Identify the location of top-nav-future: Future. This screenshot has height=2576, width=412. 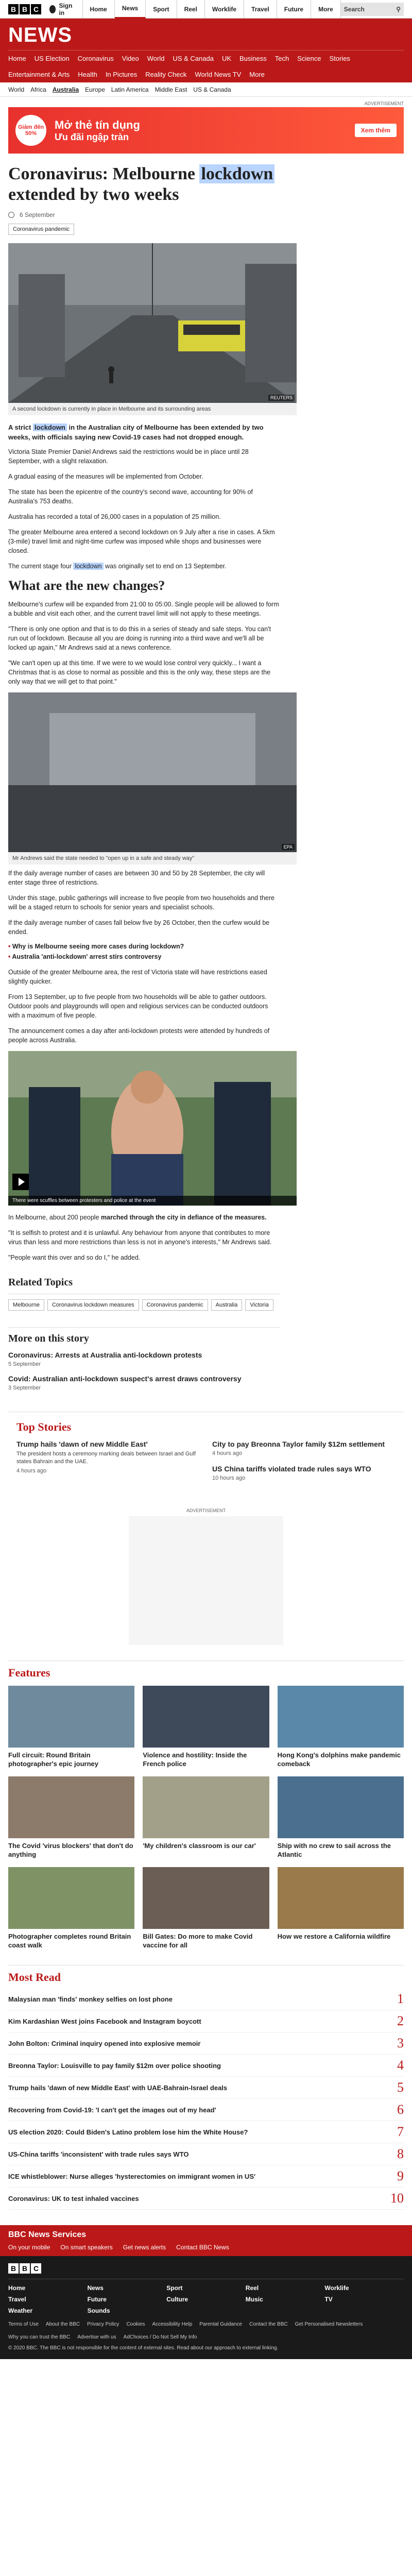
(295, 9).